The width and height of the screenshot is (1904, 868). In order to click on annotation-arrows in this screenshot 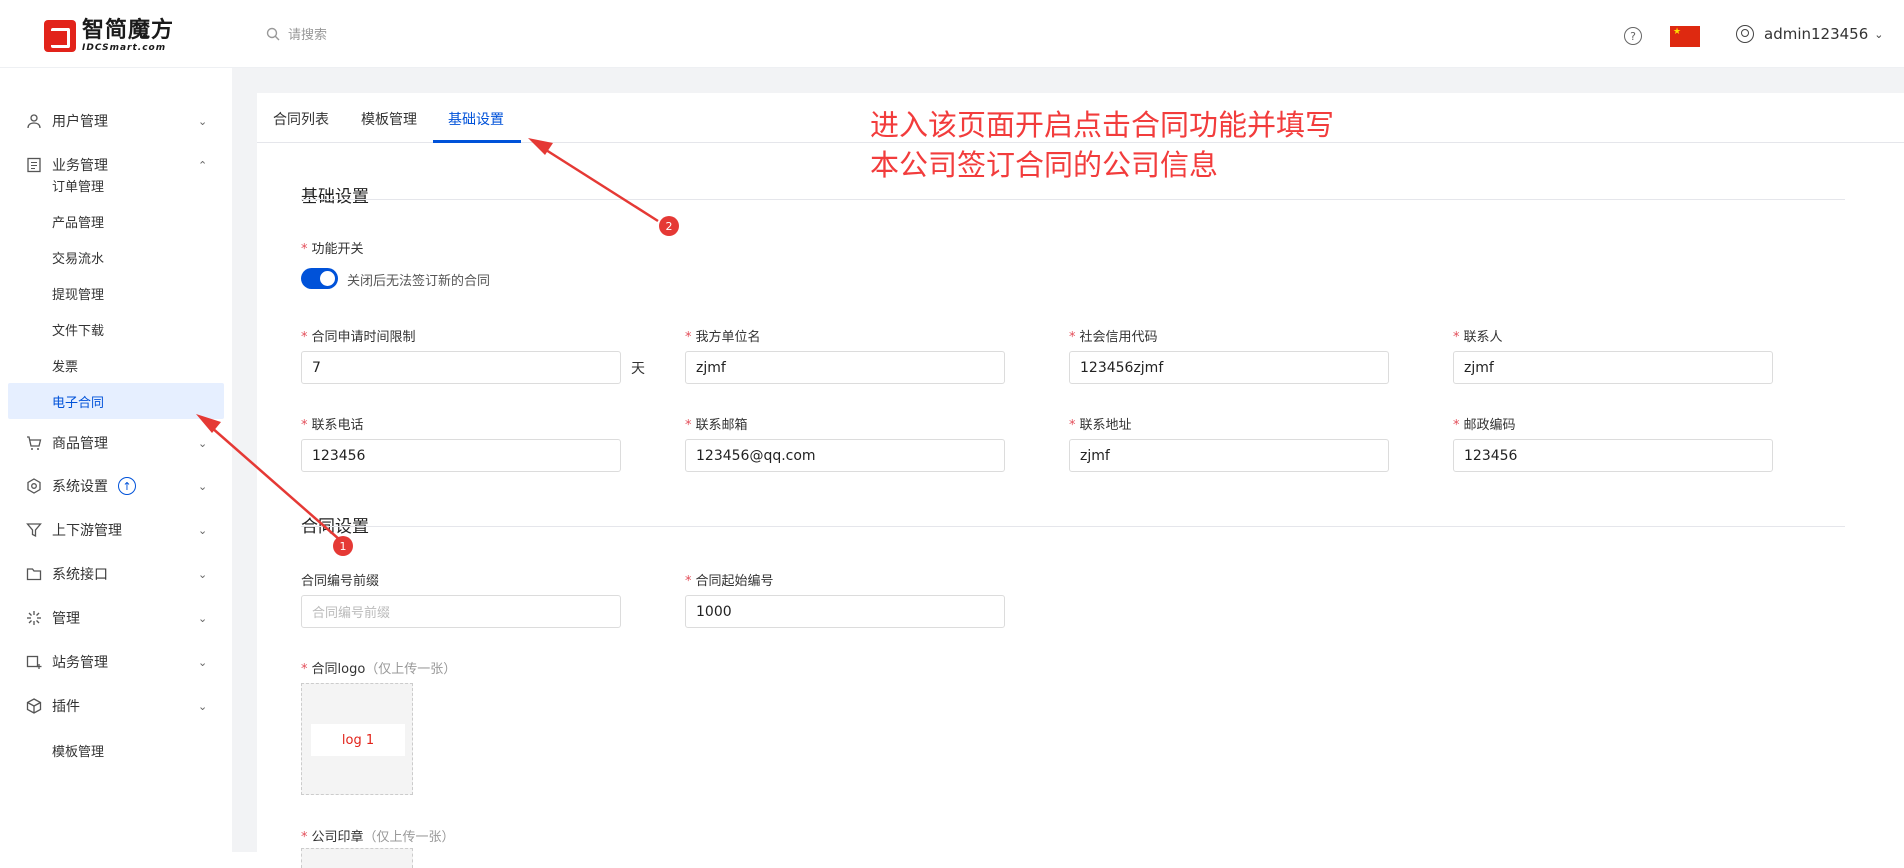, I will do `click(427, 339)`.